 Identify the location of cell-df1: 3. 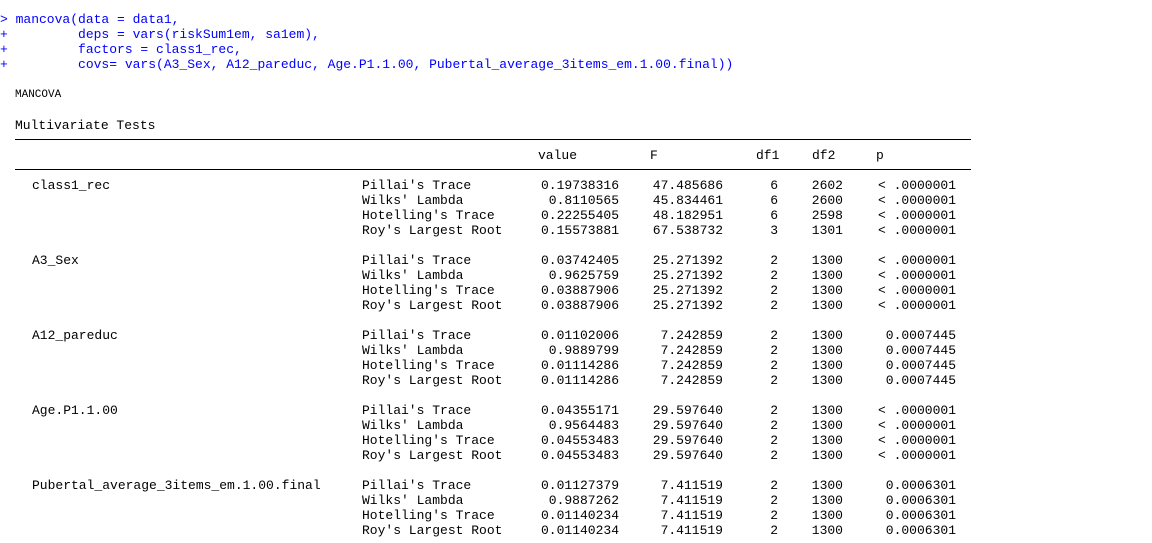
(774, 230).